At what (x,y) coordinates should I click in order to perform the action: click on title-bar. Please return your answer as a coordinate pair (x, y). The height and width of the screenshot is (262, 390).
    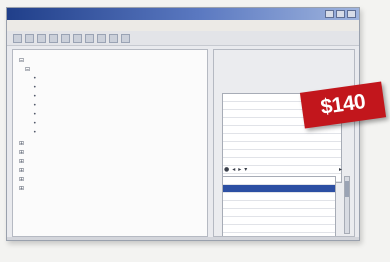
    Looking at the image, I should click on (183, 14).